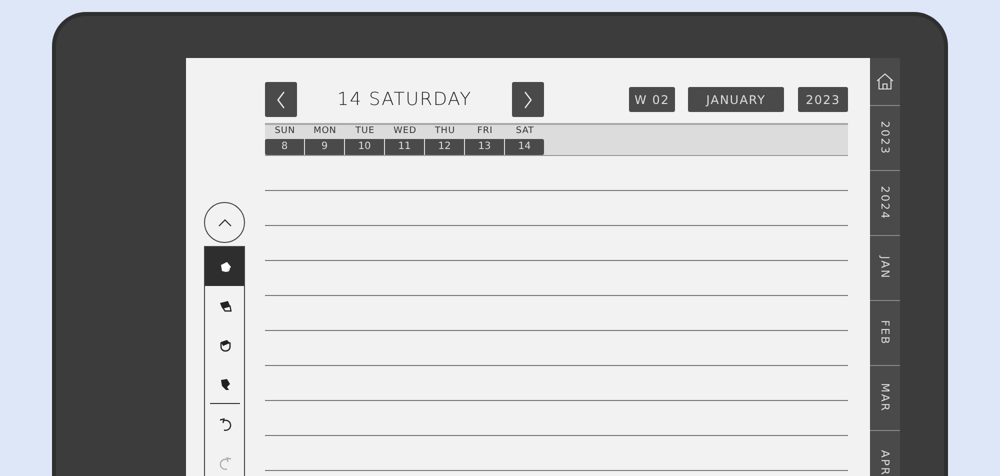  Describe the element at coordinates (285, 131) in the screenshot. I see `weekday-label: SUN` at that location.